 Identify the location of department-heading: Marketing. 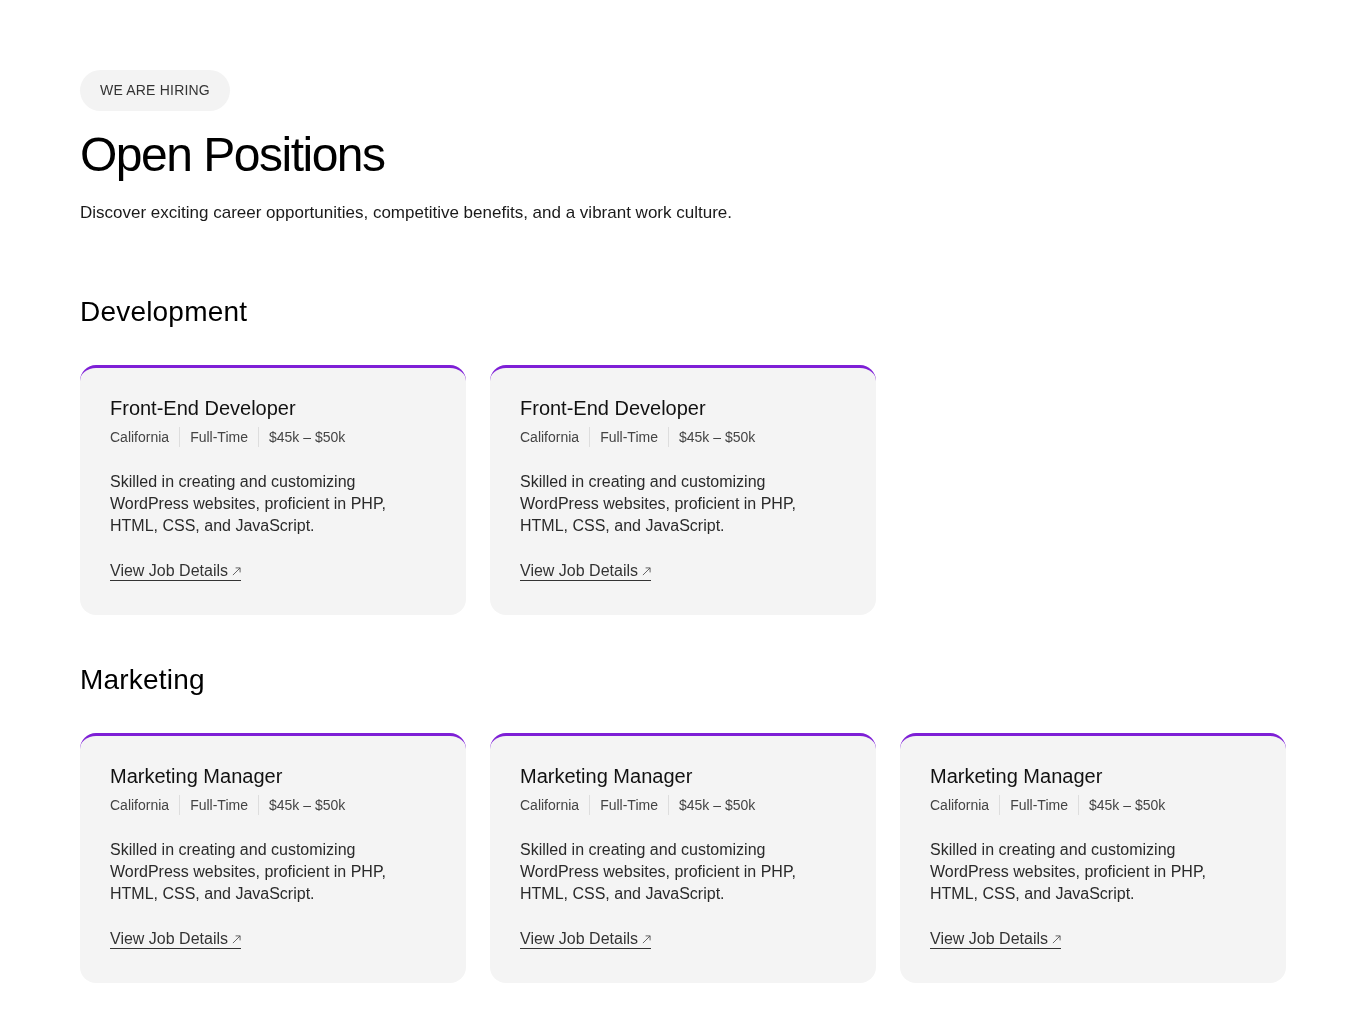
(143, 680).